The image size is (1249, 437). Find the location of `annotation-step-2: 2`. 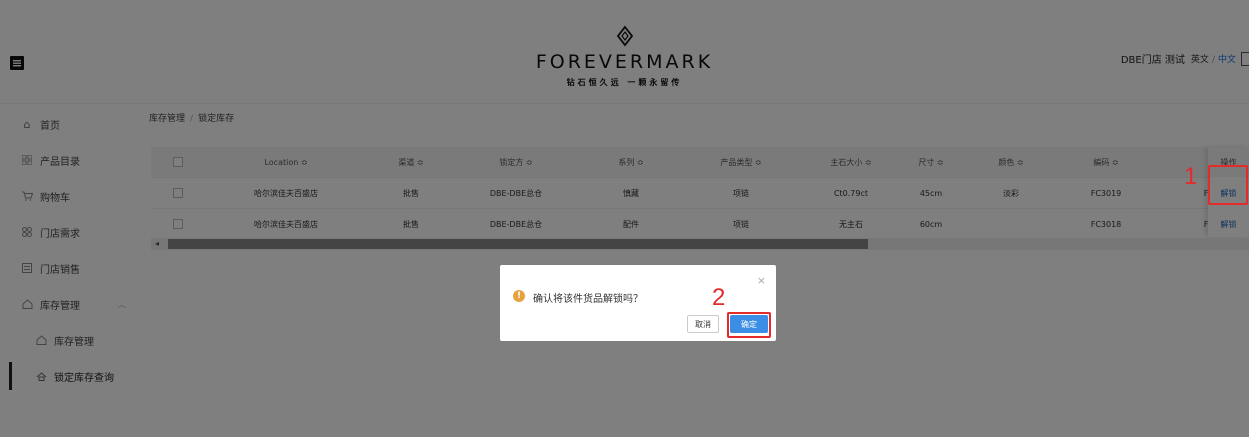

annotation-step-2: 2 is located at coordinates (719, 297).